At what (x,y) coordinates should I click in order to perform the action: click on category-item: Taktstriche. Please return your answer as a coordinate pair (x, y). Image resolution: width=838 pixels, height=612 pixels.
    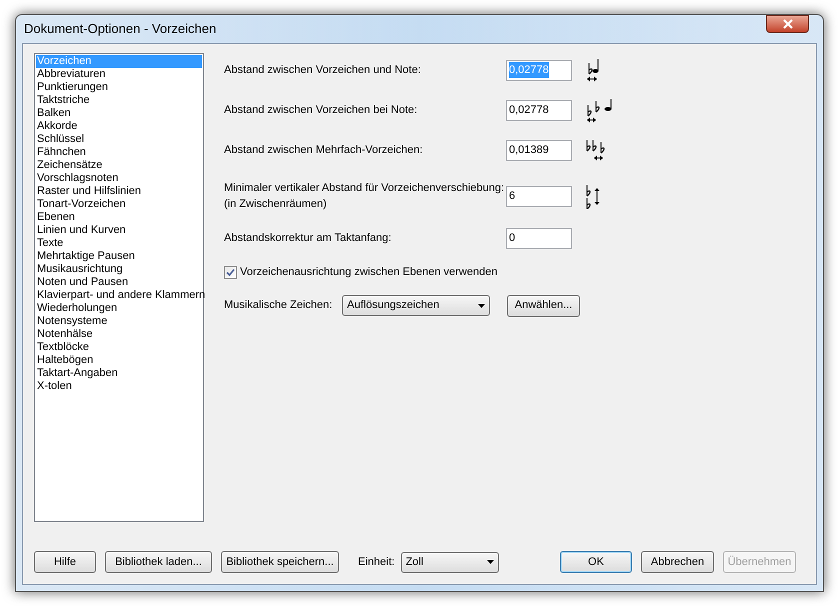
    Looking at the image, I should click on (119, 100).